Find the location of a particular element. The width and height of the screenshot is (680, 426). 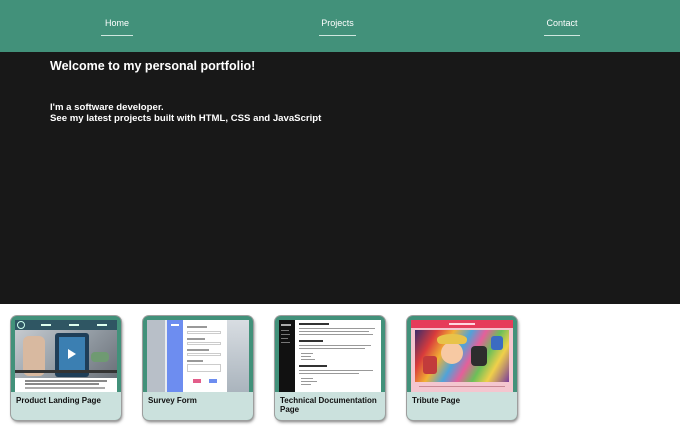

nav-link-contact: Contact is located at coordinates (562, 25).